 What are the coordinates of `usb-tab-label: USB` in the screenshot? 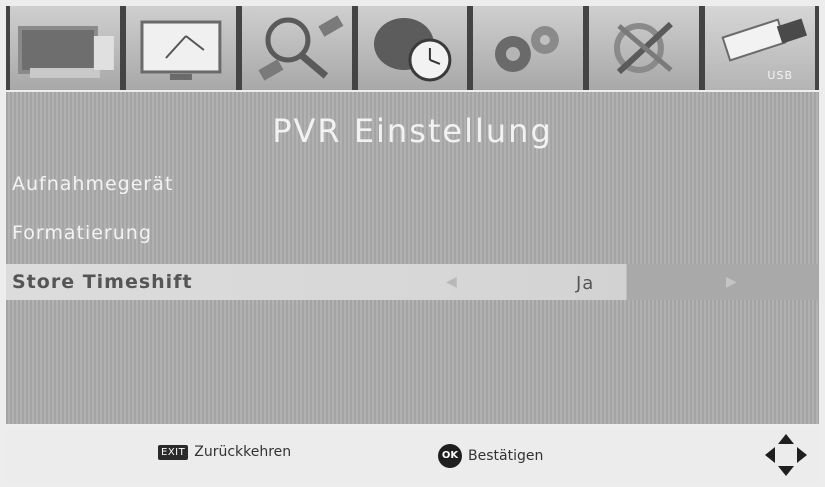 It's located at (780, 75).